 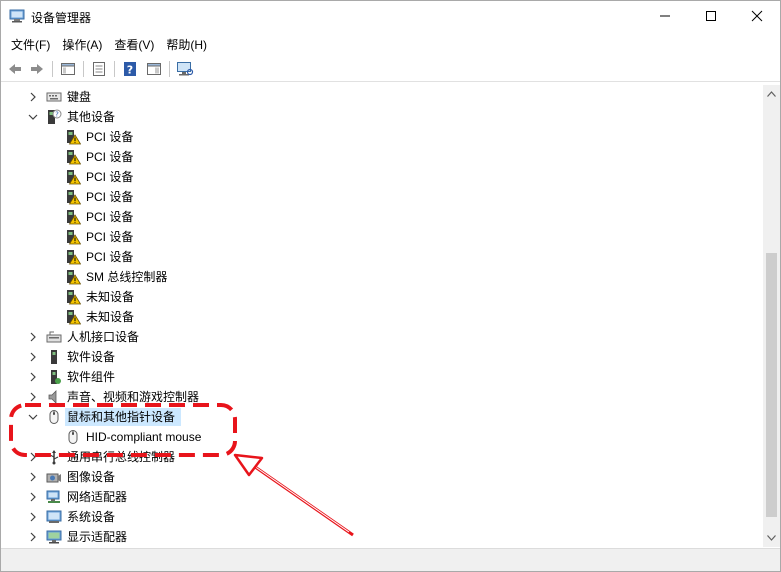 I want to click on minimize-button, so click(x=665, y=16).